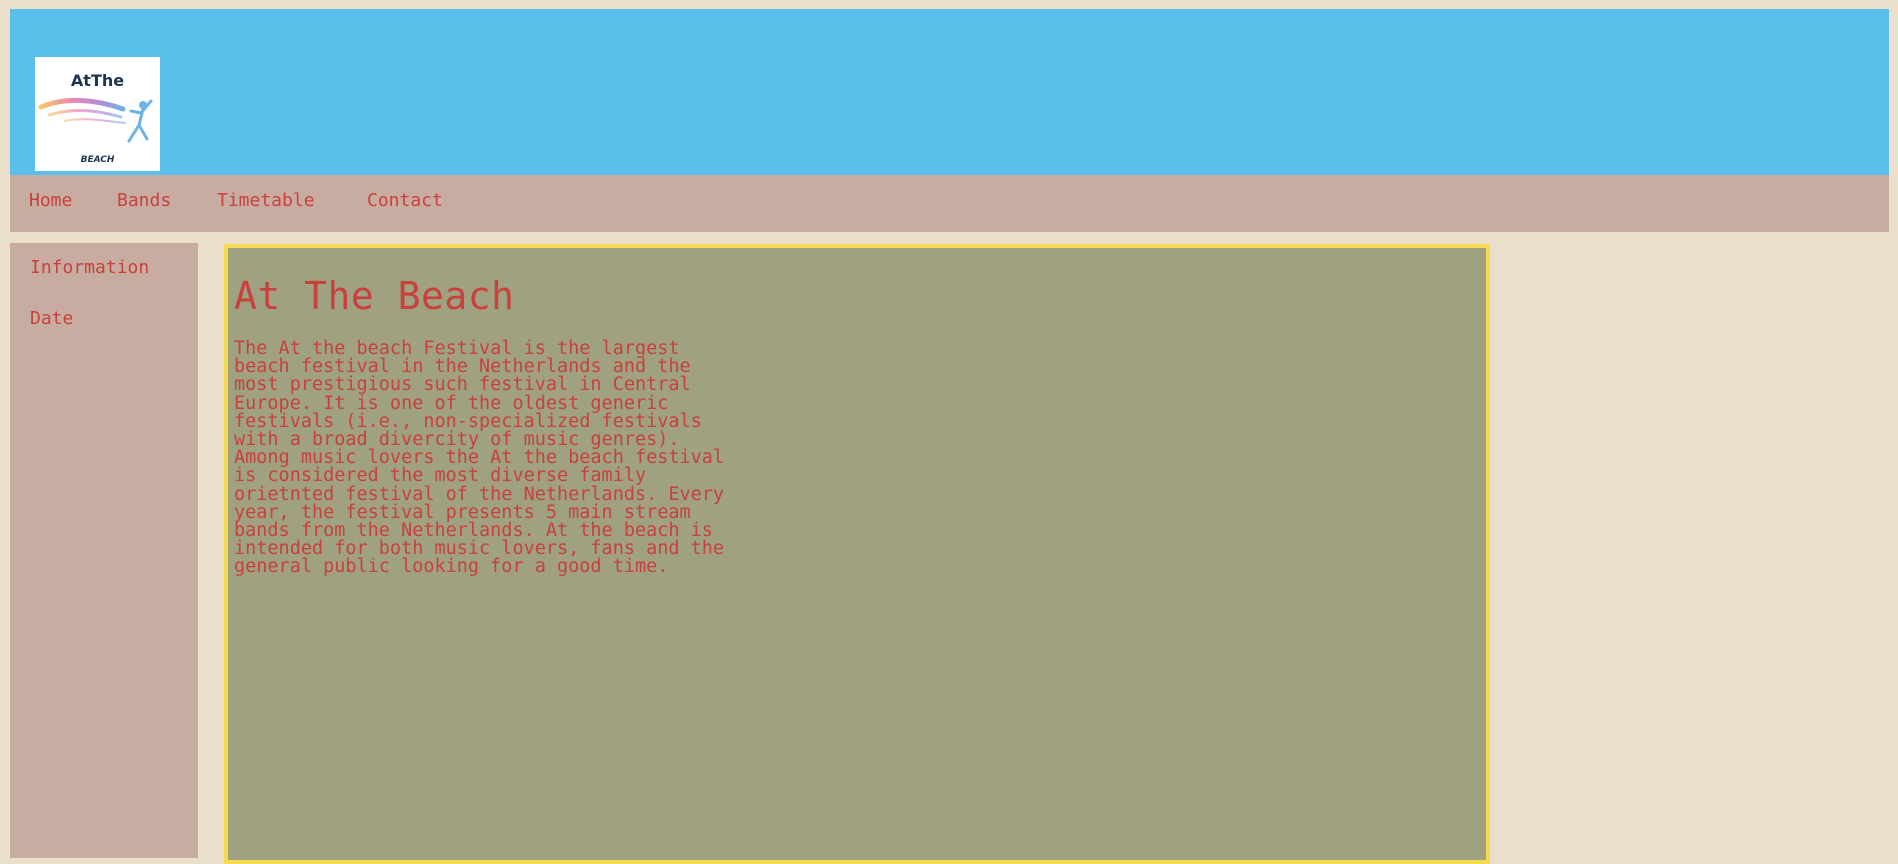  What do you see at coordinates (97, 80) in the screenshot?
I see `logo-wordmark-top: AtThe` at bounding box center [97, 80].